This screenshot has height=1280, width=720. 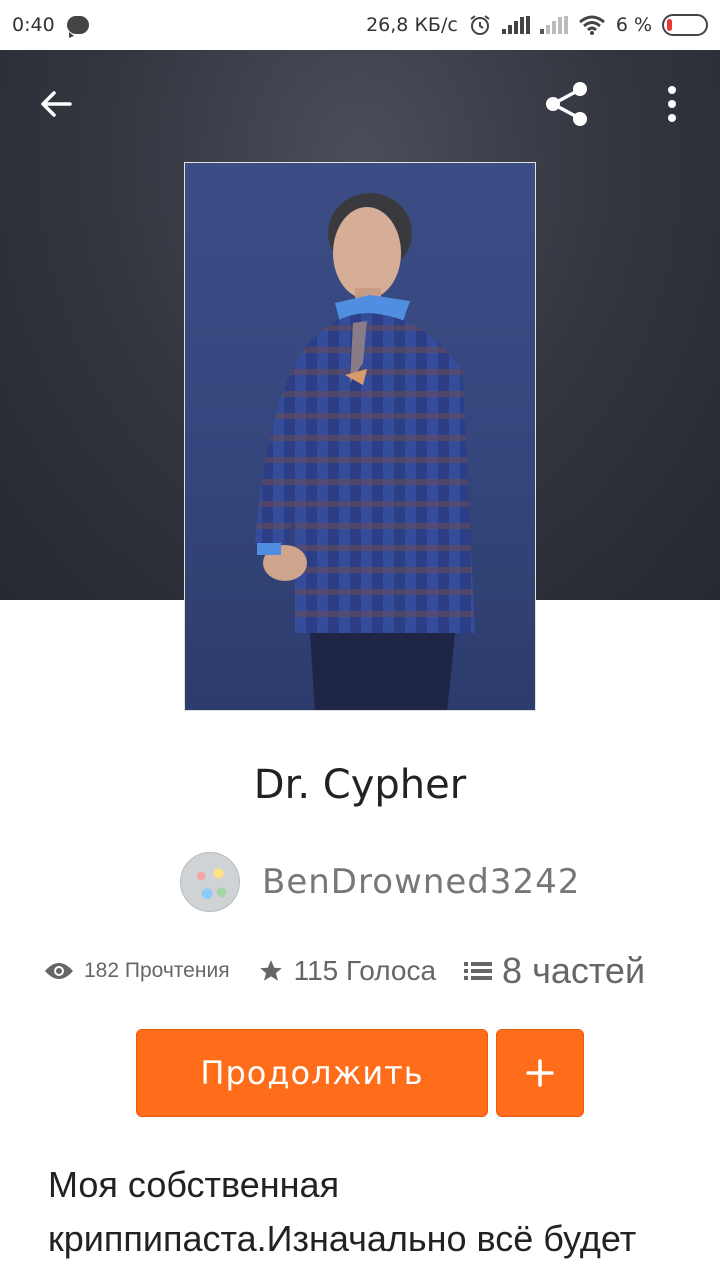 What do you see at coordinates (33, 25) in the screenshot?
I see `status-time: 0:40` at bounding box center [33, 25].